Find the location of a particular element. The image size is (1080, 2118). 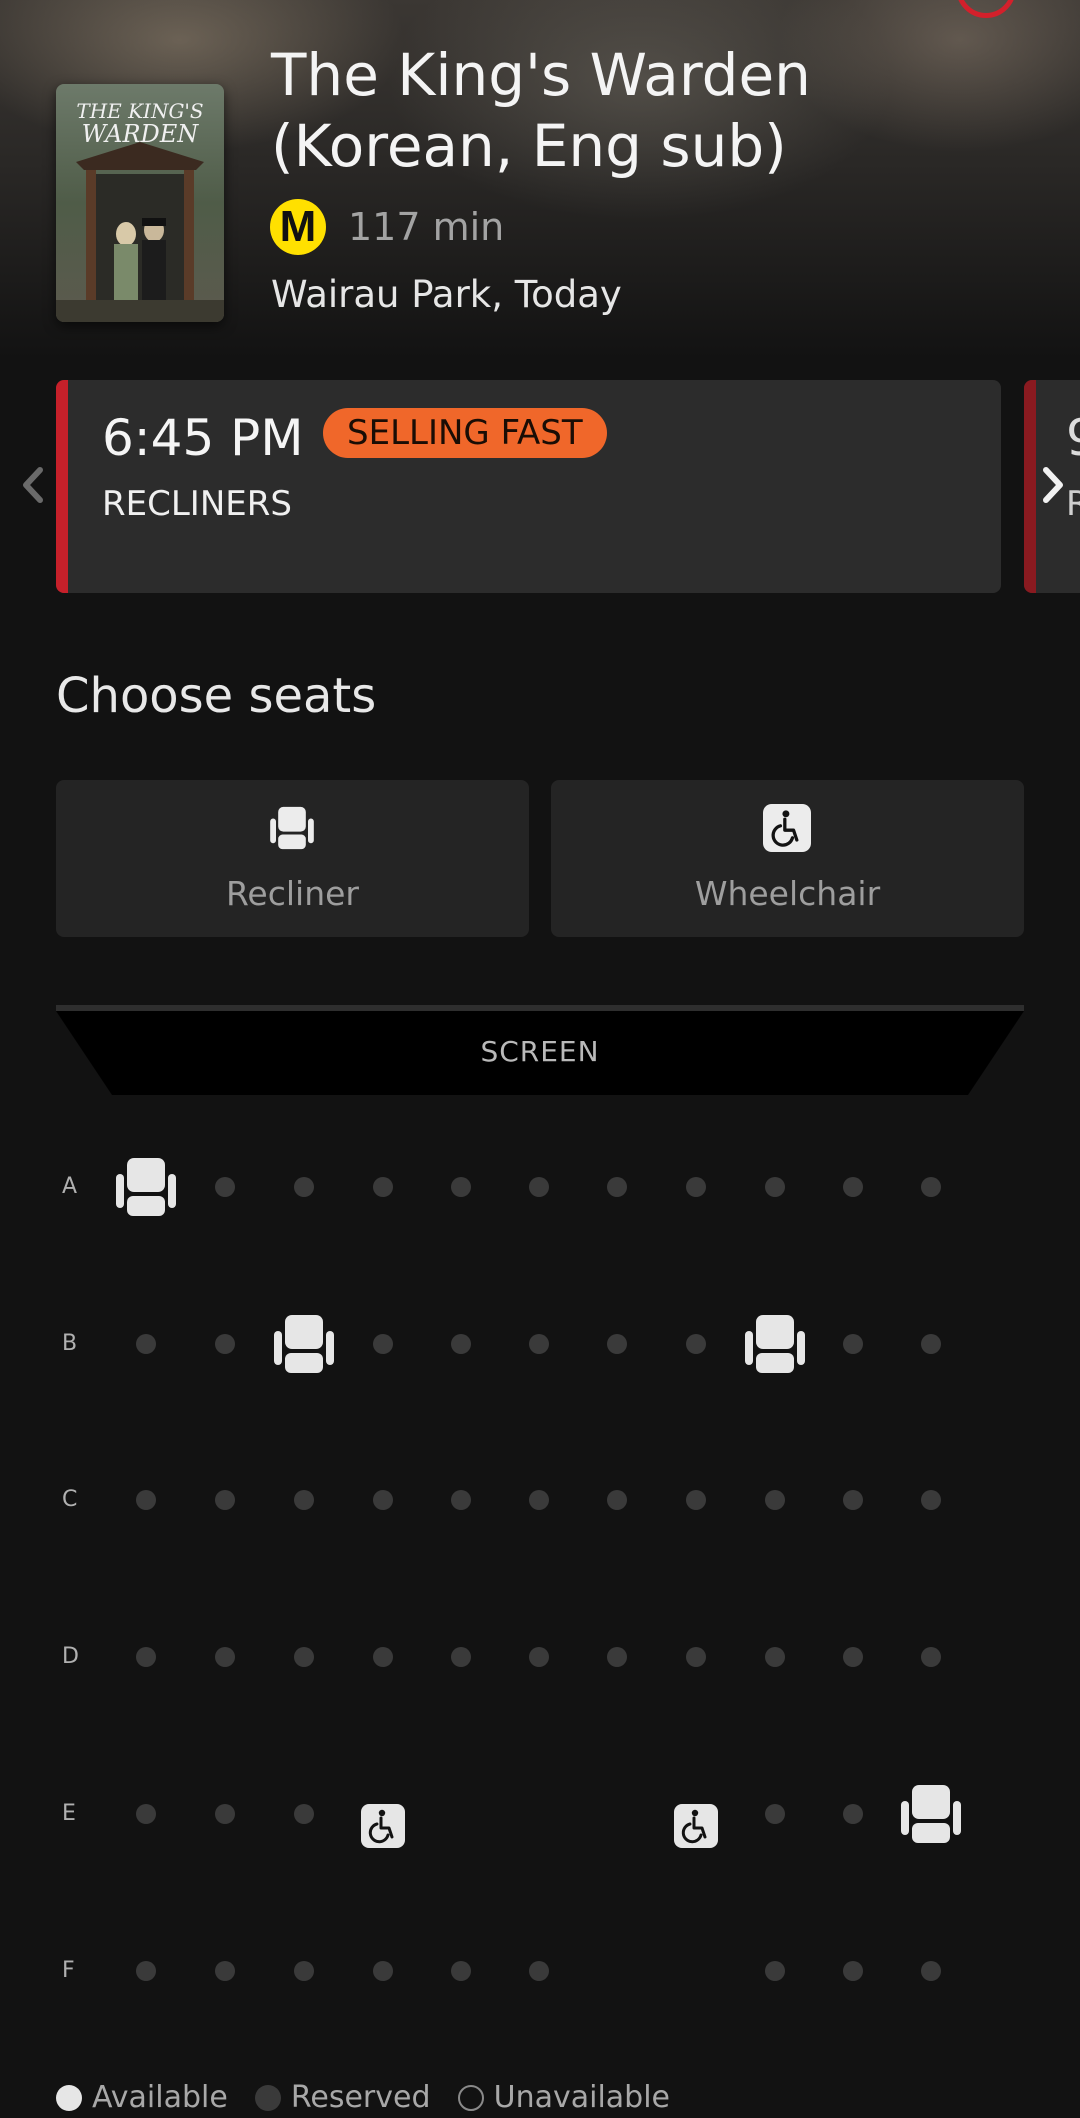

seat-a6 is located at coordinates (539, 1187).